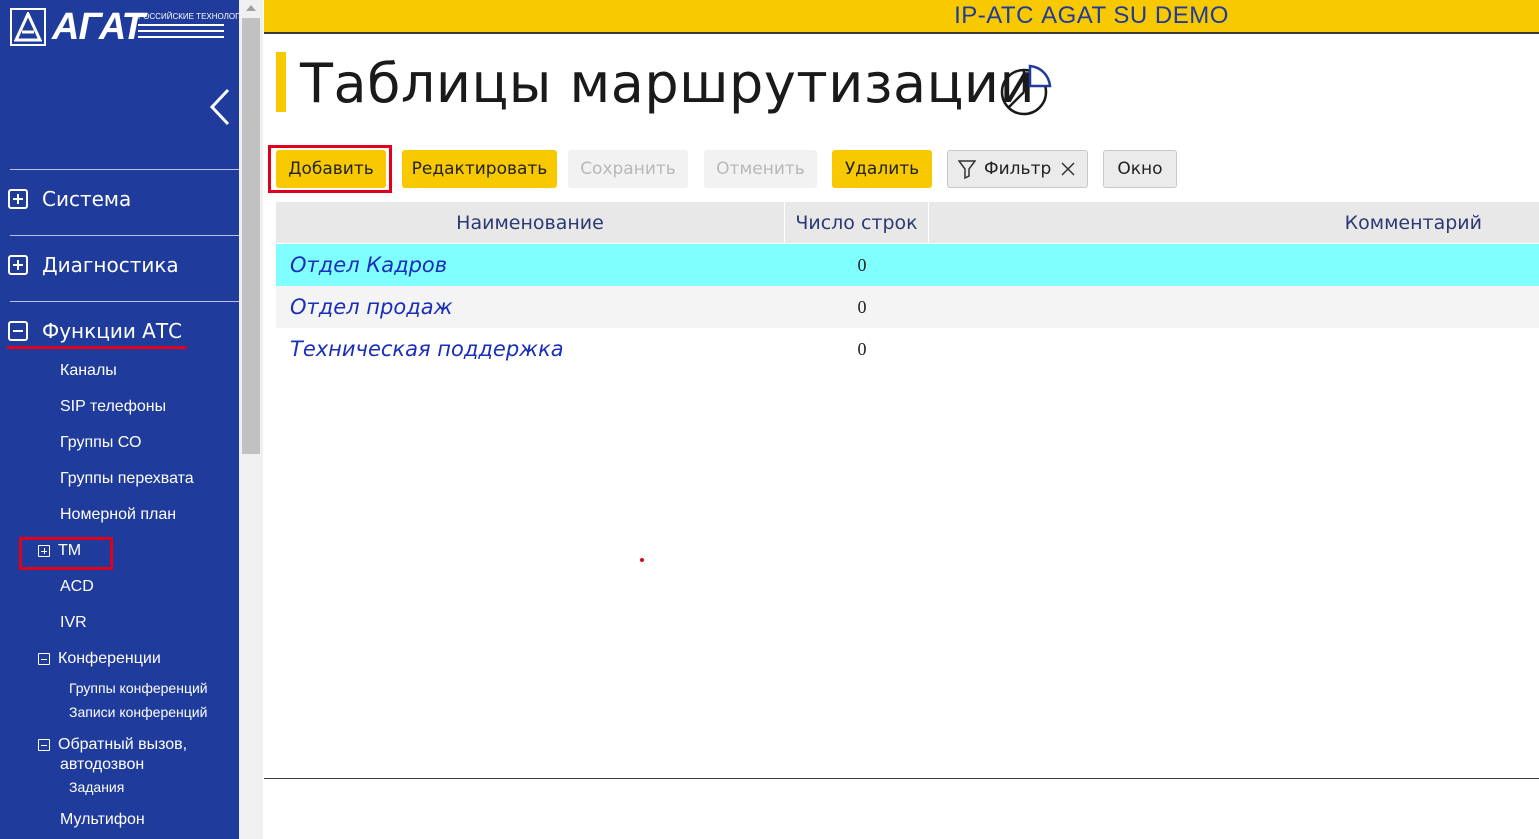 The width and height of the screenshot is (1539, 839). Describe the element at coordinates (181, 33) in the screenshot. I see `logo-lines` at that location.